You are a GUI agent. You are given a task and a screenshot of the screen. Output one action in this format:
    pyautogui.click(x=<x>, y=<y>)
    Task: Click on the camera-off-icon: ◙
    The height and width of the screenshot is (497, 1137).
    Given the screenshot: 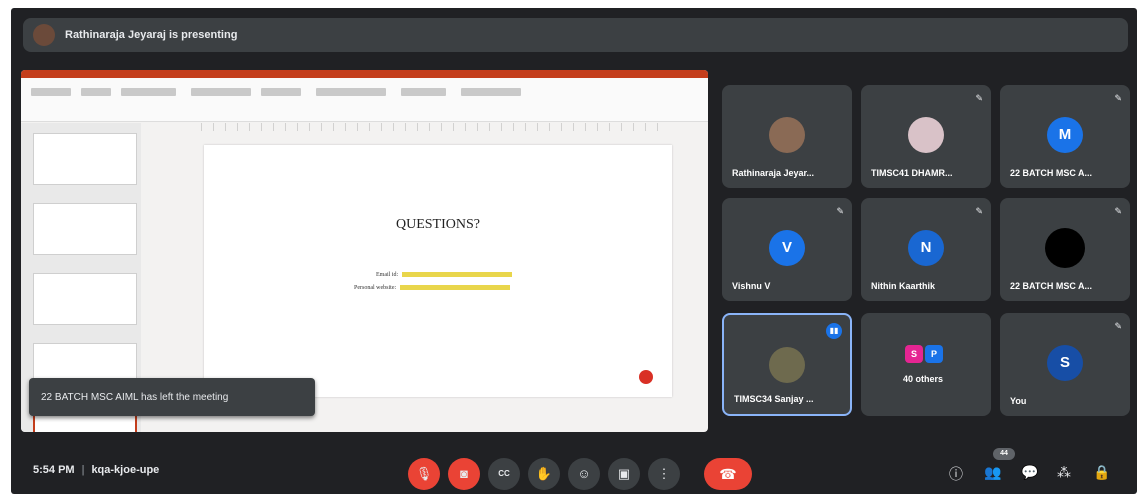 What is the action you would take?
    pyautogui.click(x=464, y=473)
    